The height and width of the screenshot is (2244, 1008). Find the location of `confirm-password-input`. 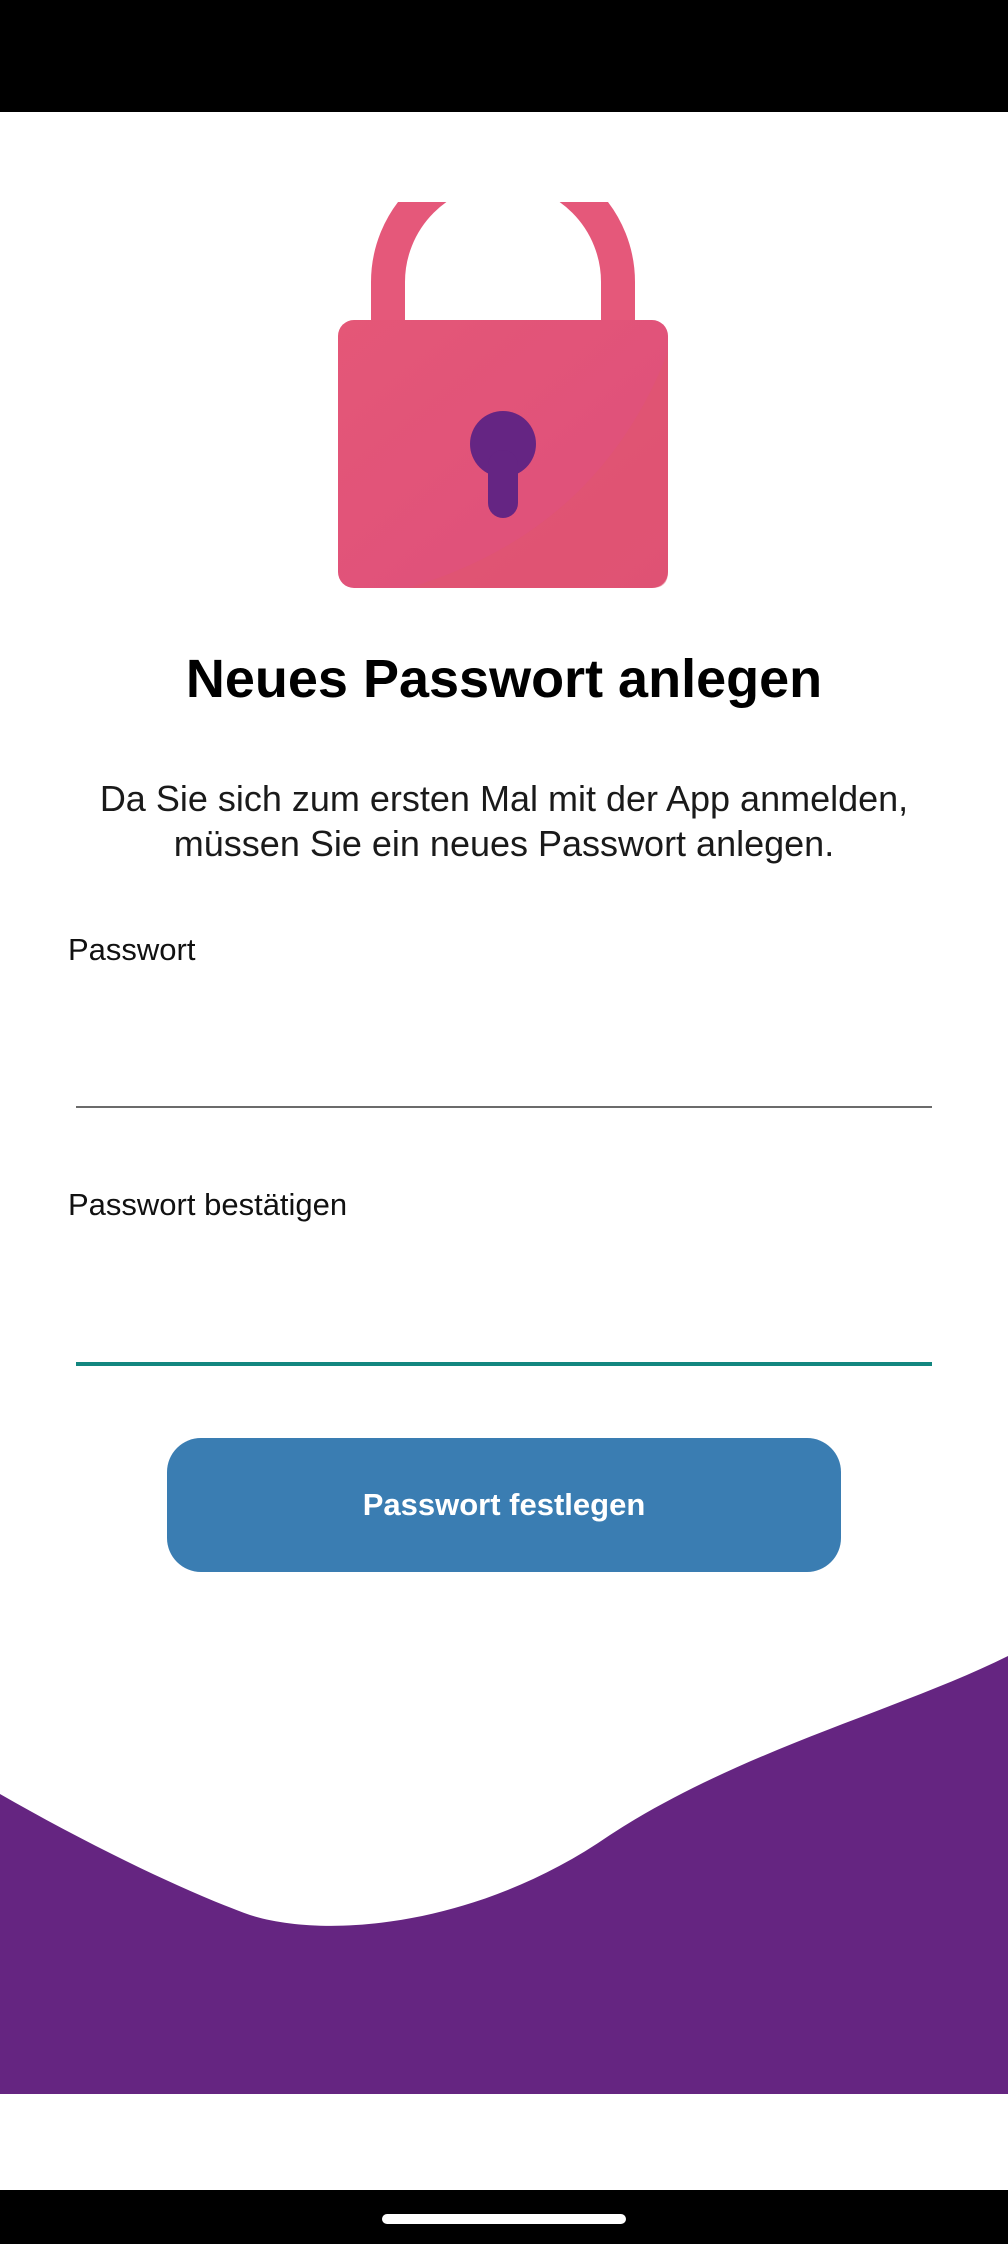

confirm-password-input is located at coordinates (504, 1316).